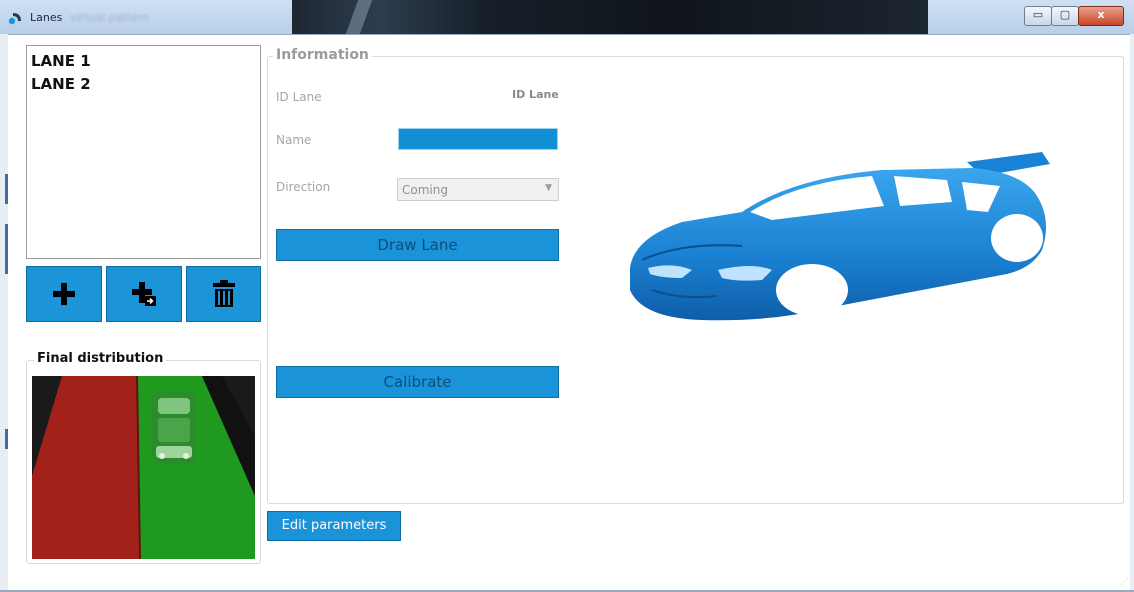  Describe the element at coordinates (535, 94) in the screenshot. I see `id-lane-value: ID Lane` at that location.